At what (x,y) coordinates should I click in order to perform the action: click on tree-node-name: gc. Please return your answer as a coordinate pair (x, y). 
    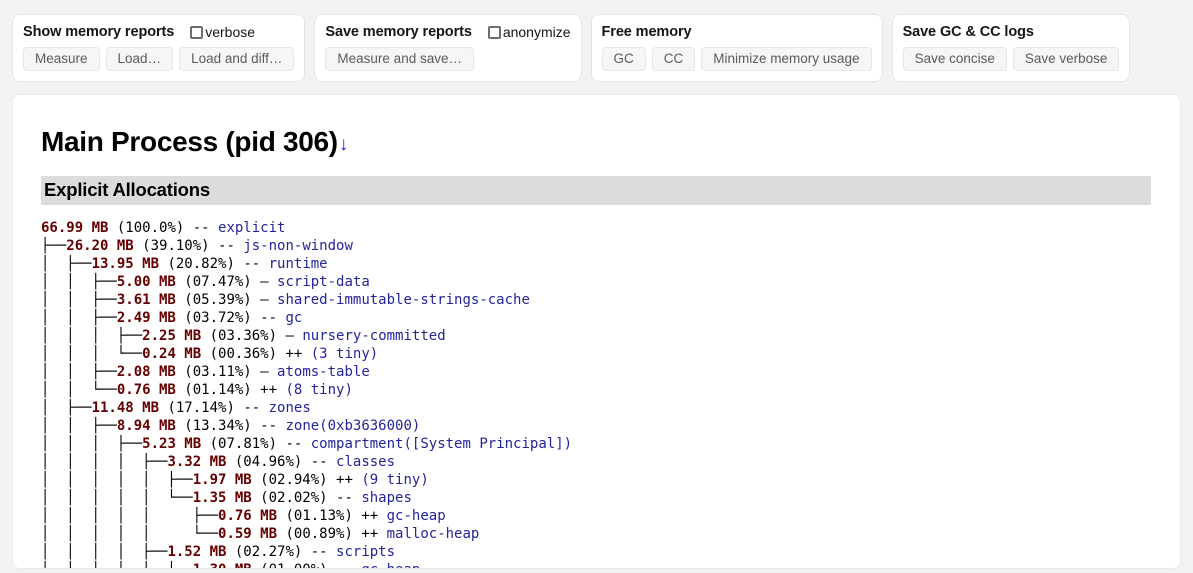
    Looking at the image, I should click on (289, 318).